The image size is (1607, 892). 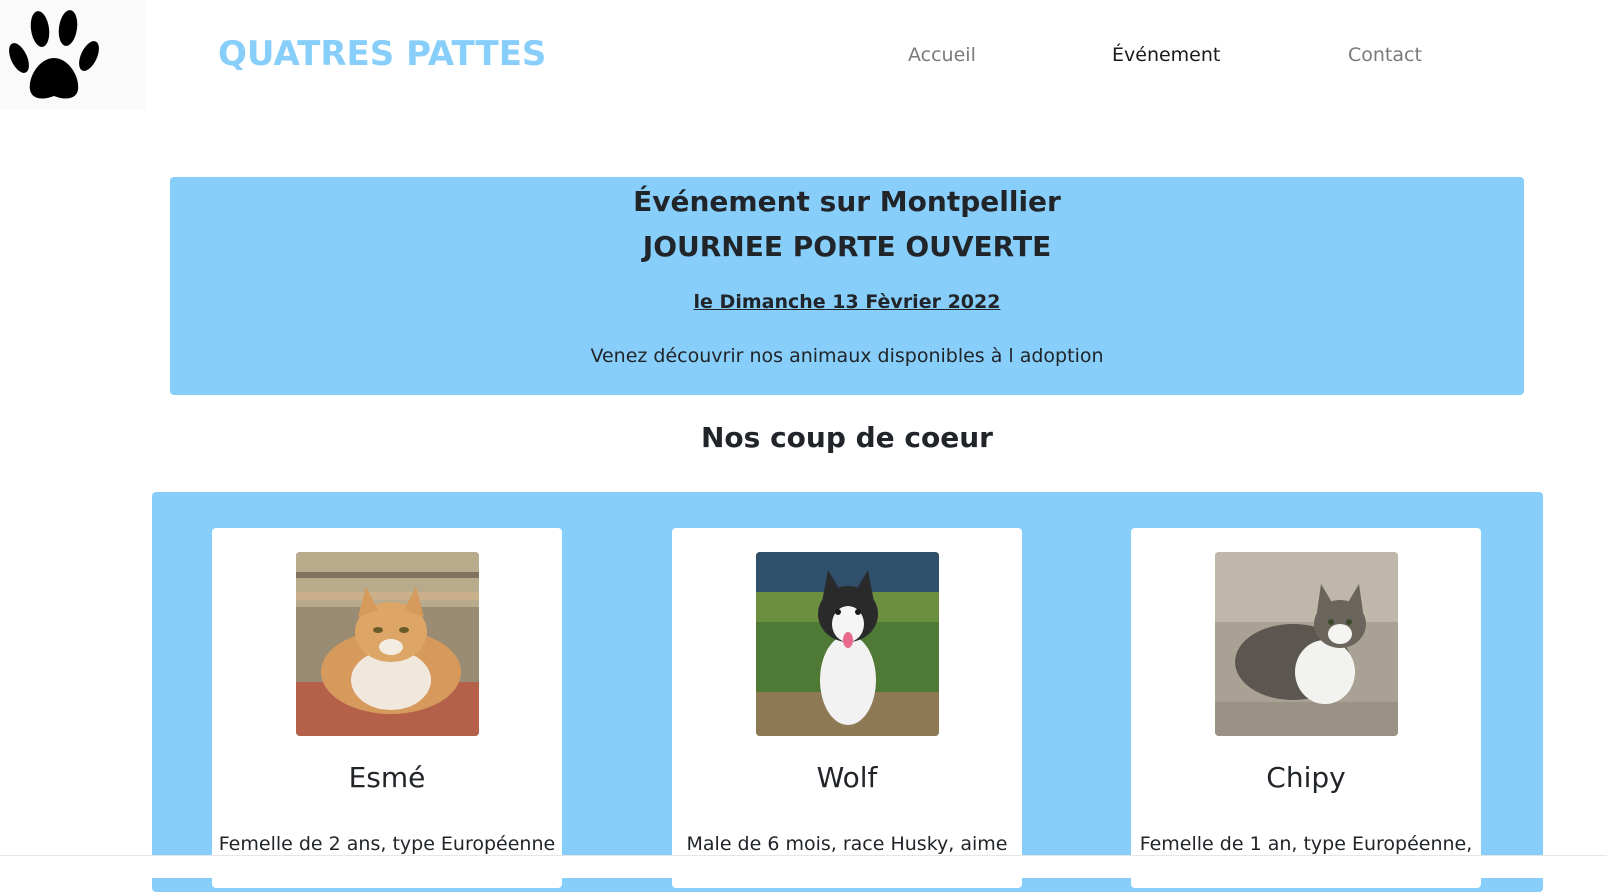 I want to click on pet-name: Chipy, so click(x=1306, y=777).